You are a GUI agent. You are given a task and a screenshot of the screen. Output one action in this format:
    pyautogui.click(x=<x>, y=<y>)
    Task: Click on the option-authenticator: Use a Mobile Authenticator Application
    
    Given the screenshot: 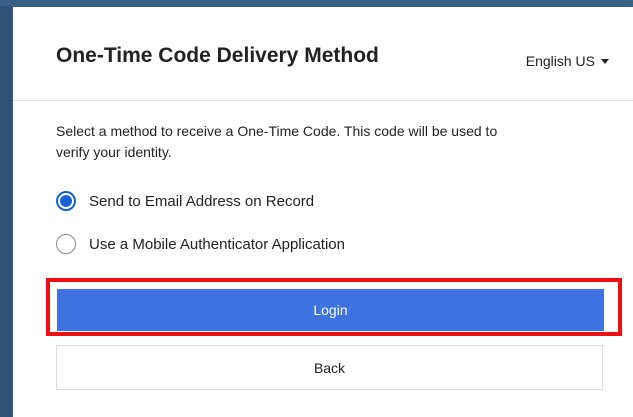 What is the action you would take?
    pyautogui.click(x=200, y=244)
    